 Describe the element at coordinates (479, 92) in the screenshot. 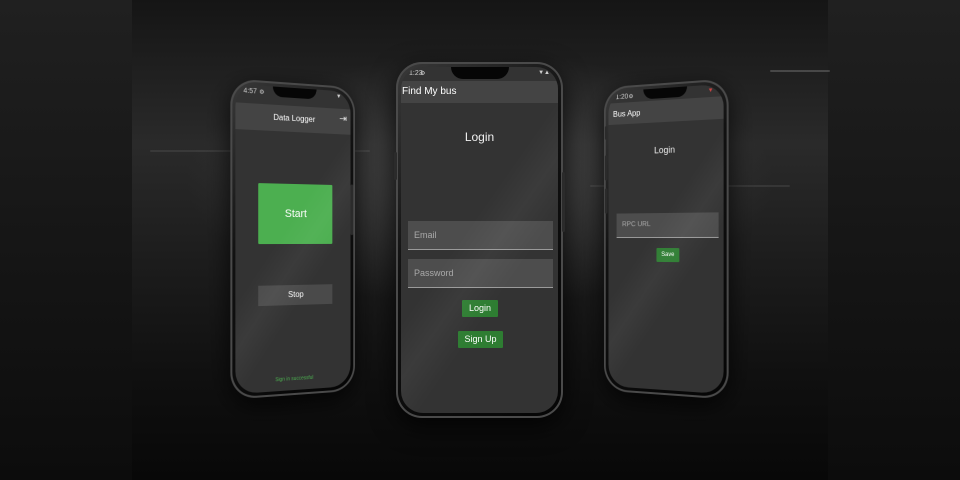

I see `app-bar: Find My bus` at that location.